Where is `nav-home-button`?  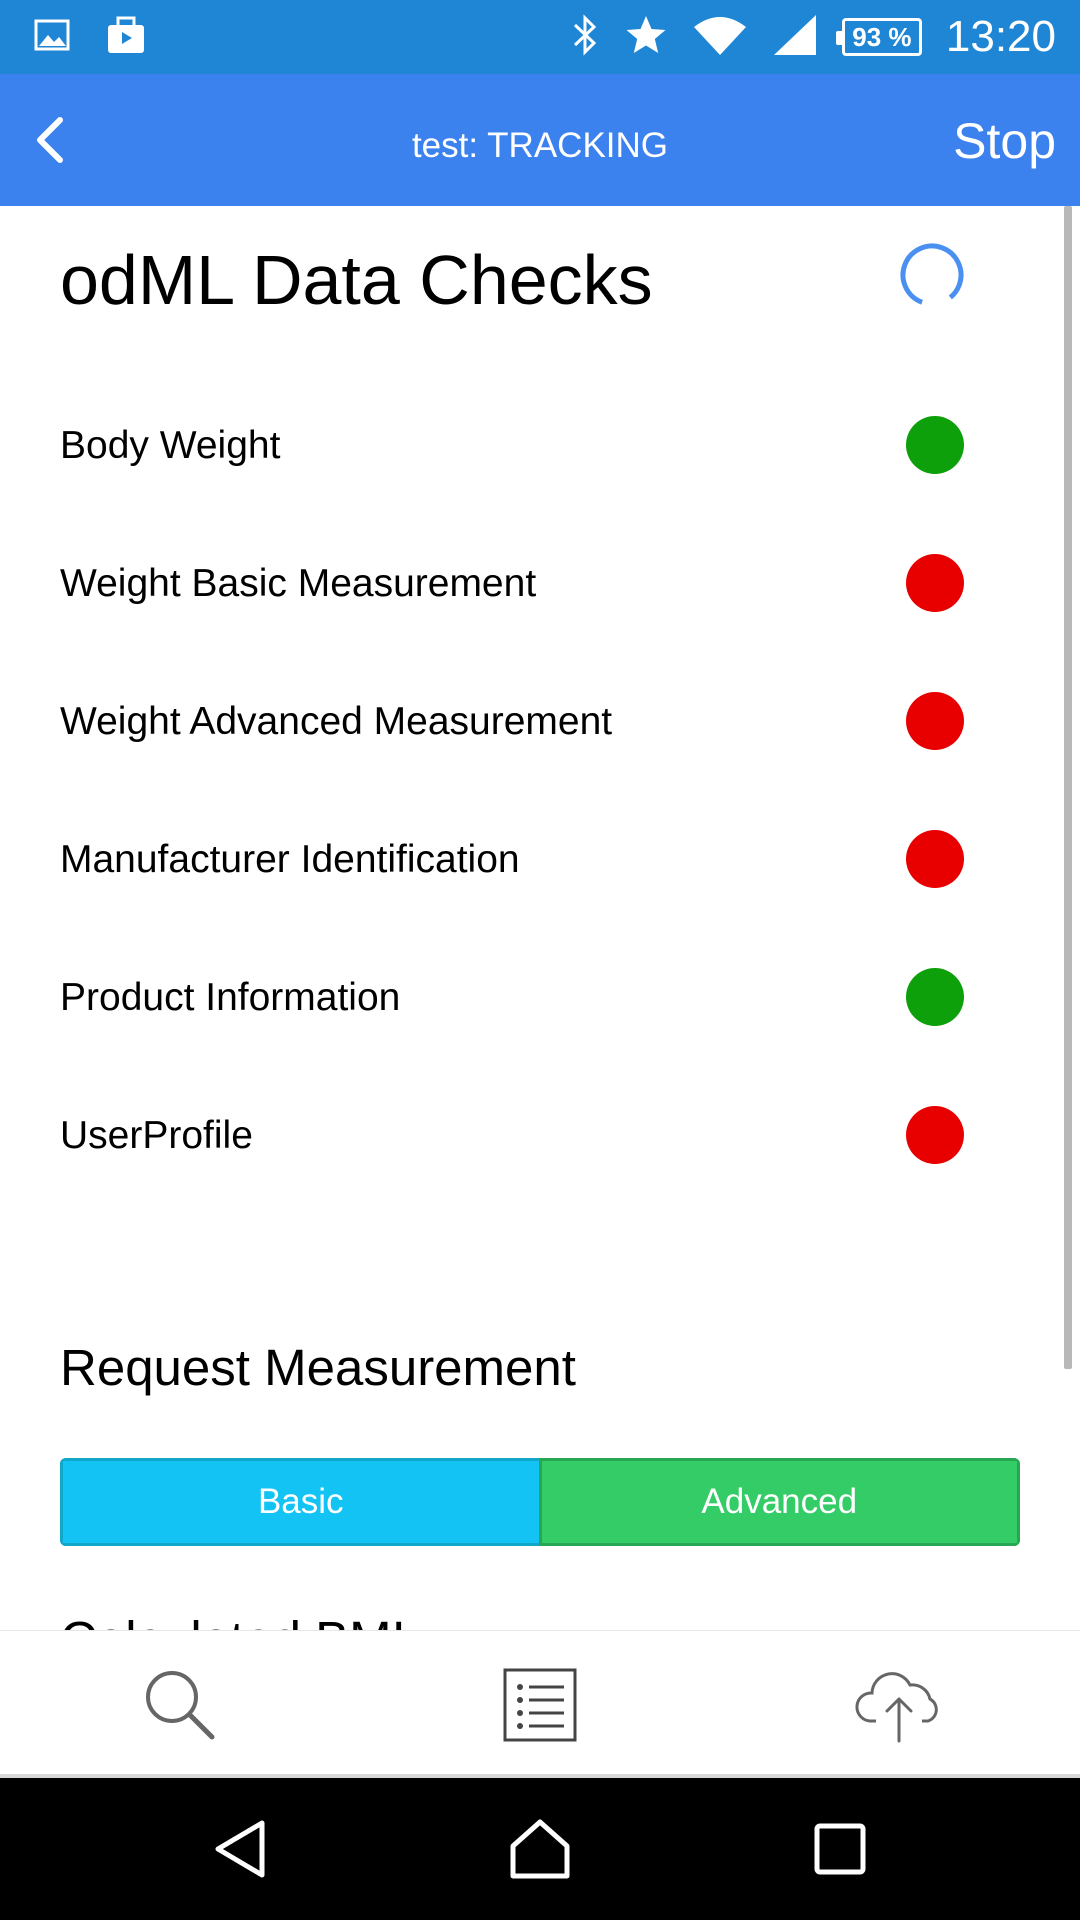
nav-home-button is located at coordinates (540, 1849).